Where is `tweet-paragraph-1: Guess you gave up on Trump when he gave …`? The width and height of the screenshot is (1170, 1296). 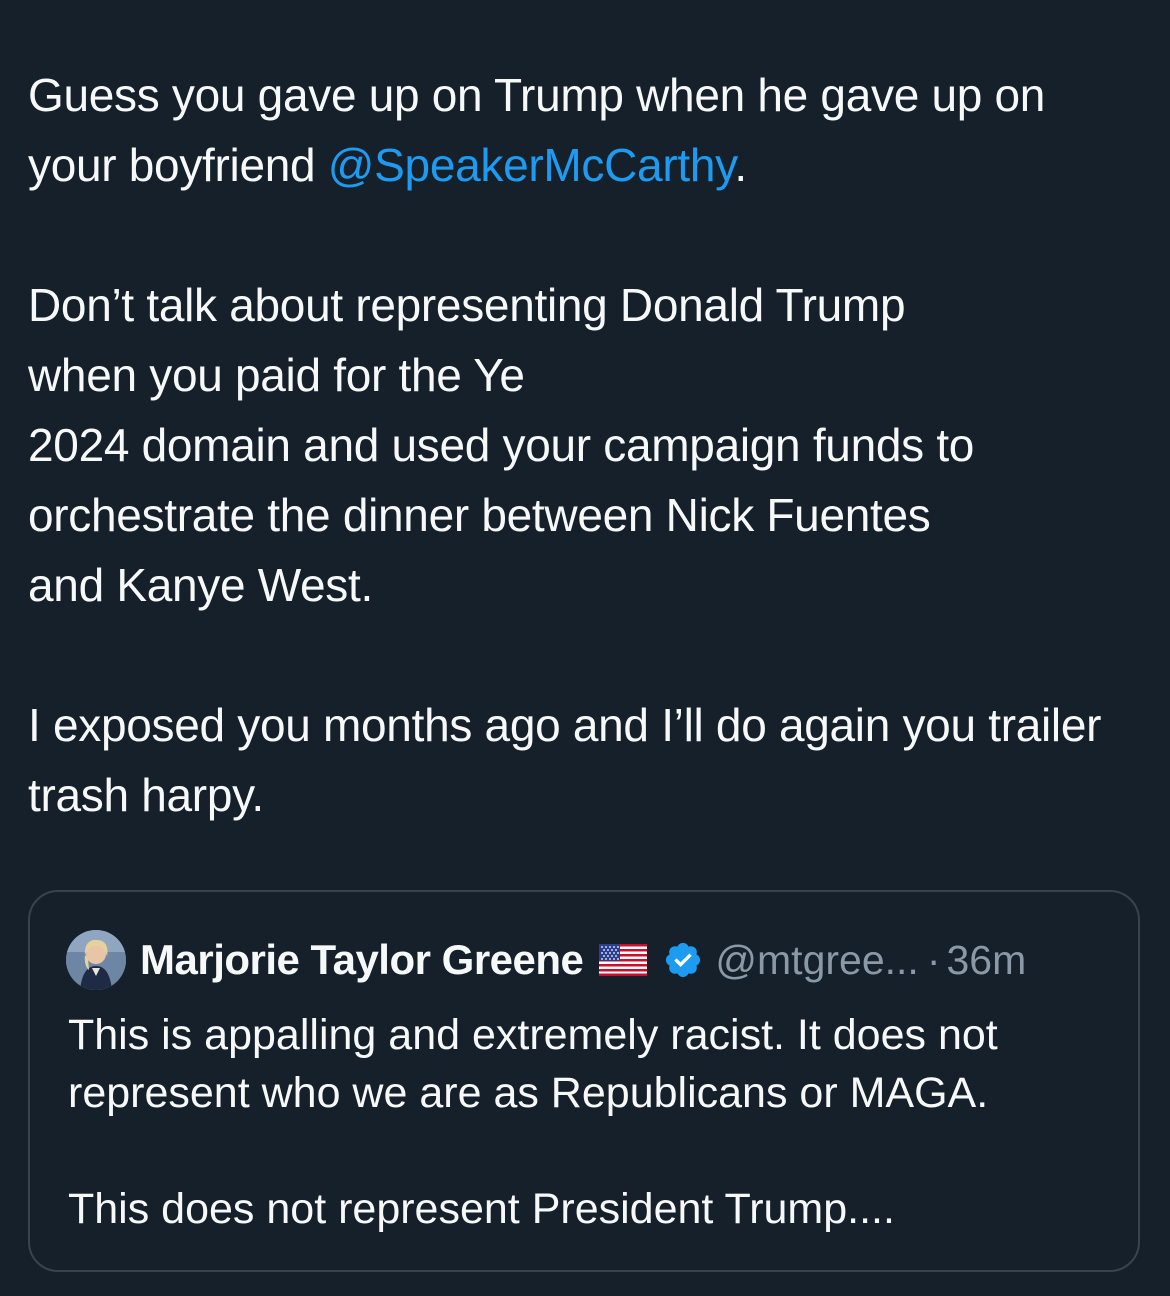 tweet-paragraph-1: Guess you gave up on Trump when he gave … is located at coordinates (583, 130).